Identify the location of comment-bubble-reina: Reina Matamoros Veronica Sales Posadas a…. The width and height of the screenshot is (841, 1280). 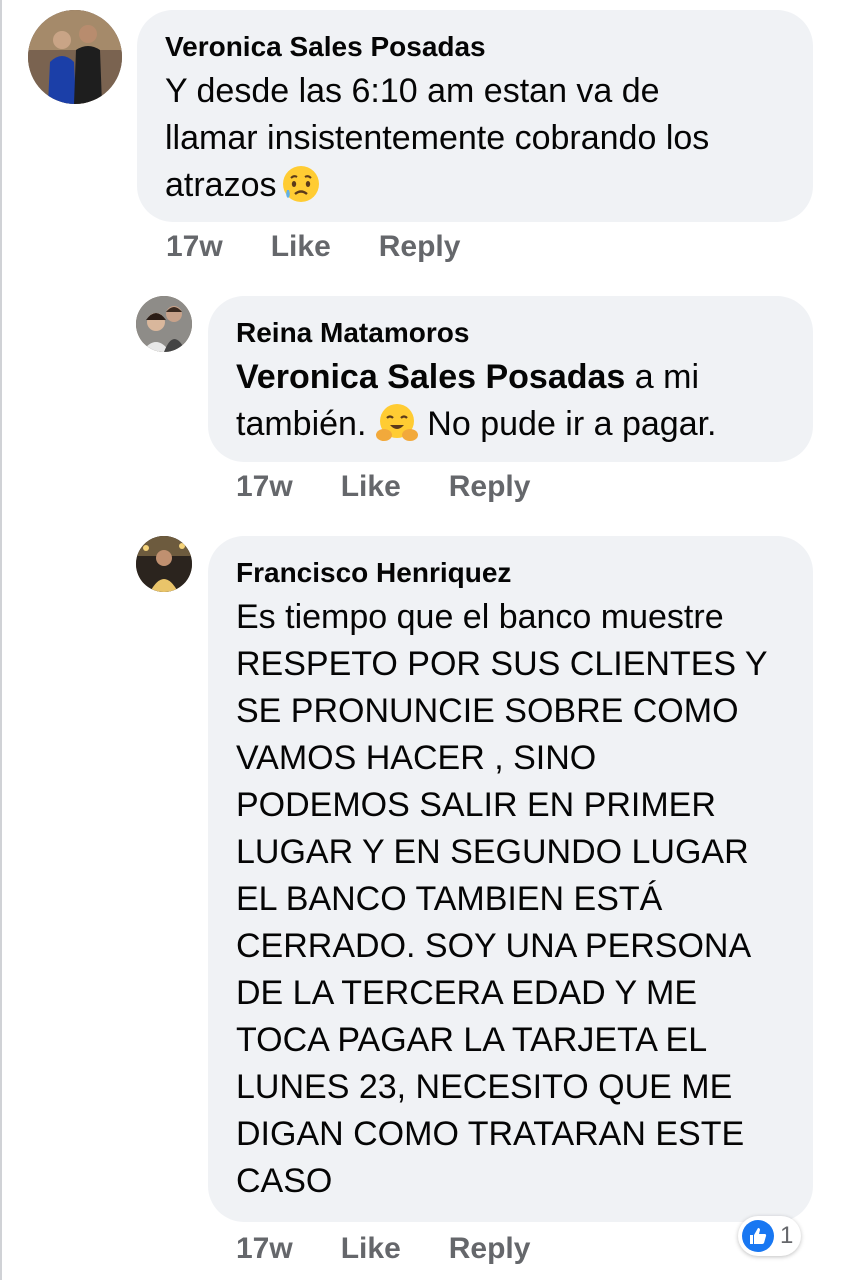
(510, 379).